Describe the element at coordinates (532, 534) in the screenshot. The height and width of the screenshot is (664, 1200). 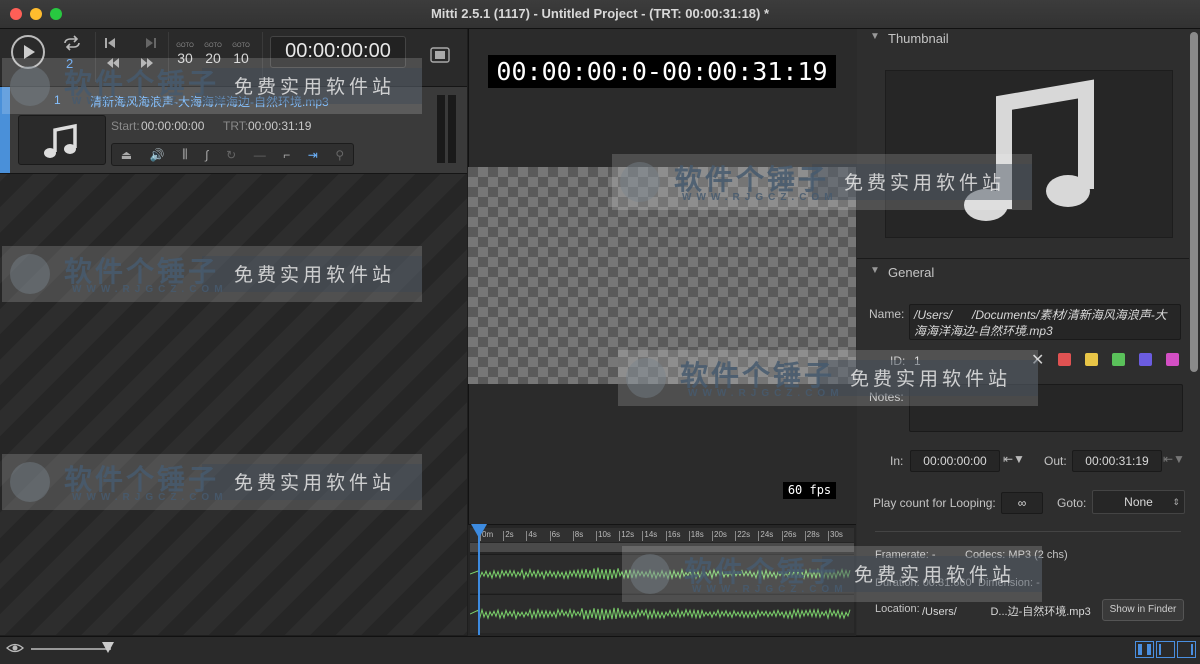
I see `timeline-tick-label: 4s` at that location.